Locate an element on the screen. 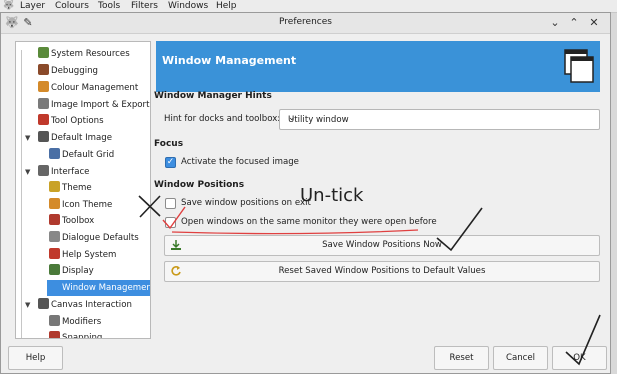 This screenshot has width=617, height=374. tree-item-dialogue-defaults: Dialogue Defaults is located at coordinates (94, 238).